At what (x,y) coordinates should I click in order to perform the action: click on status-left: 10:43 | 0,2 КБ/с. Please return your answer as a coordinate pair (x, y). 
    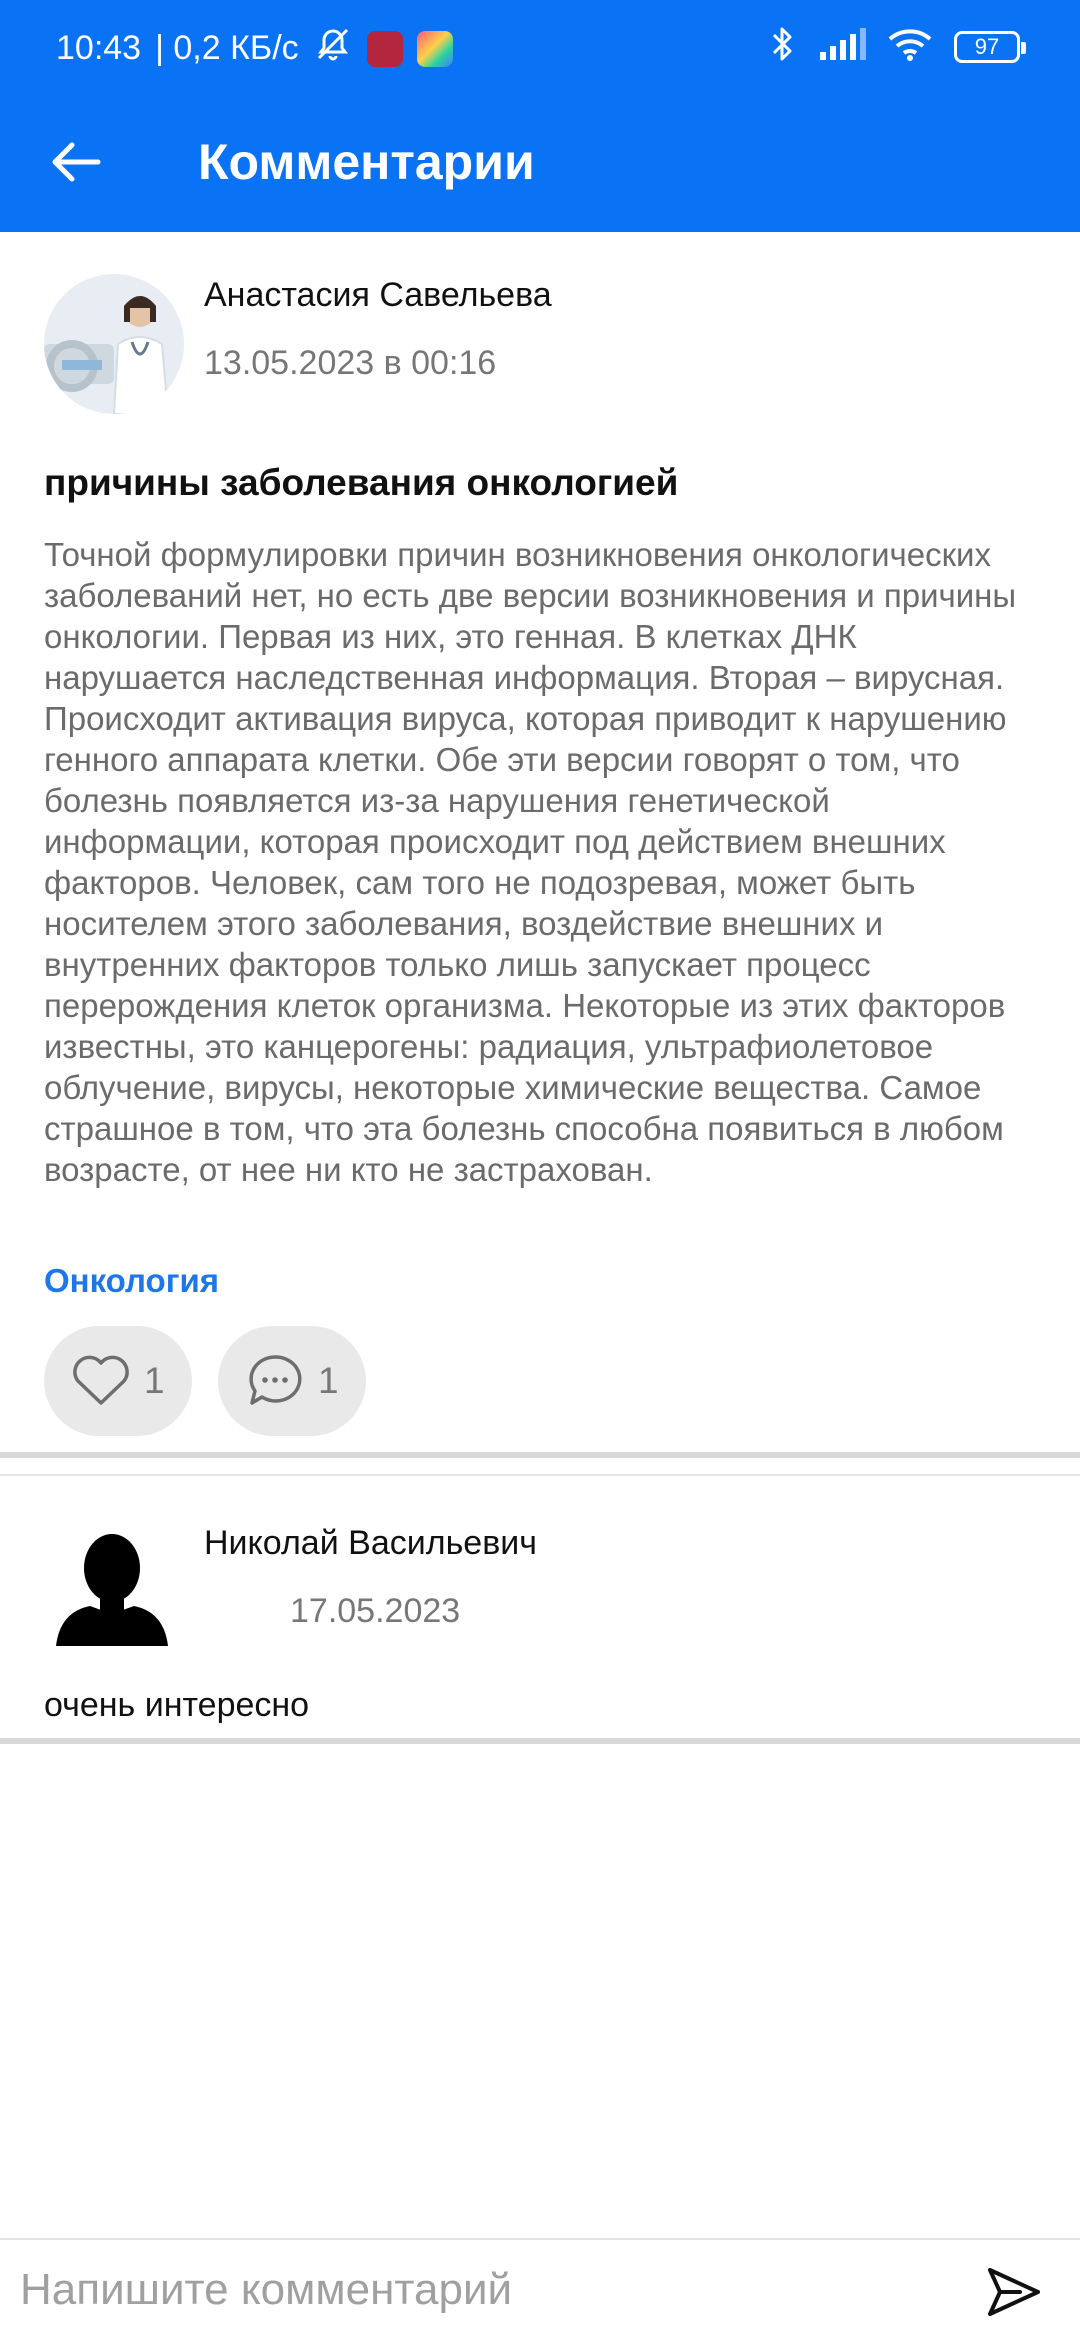
    Looking at the image, I should click on (254, 48).